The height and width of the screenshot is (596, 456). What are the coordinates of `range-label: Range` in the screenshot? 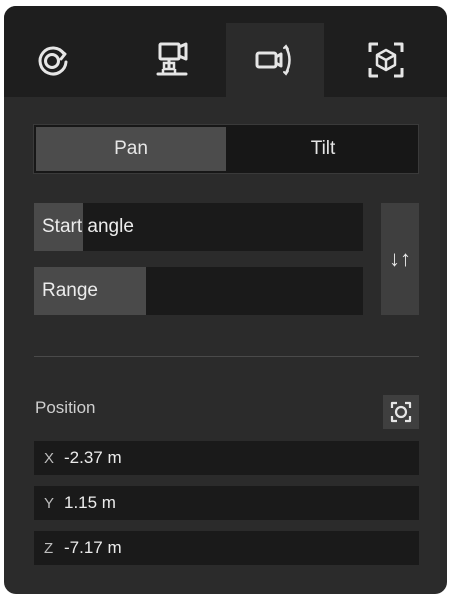 It's located at (70, 290).